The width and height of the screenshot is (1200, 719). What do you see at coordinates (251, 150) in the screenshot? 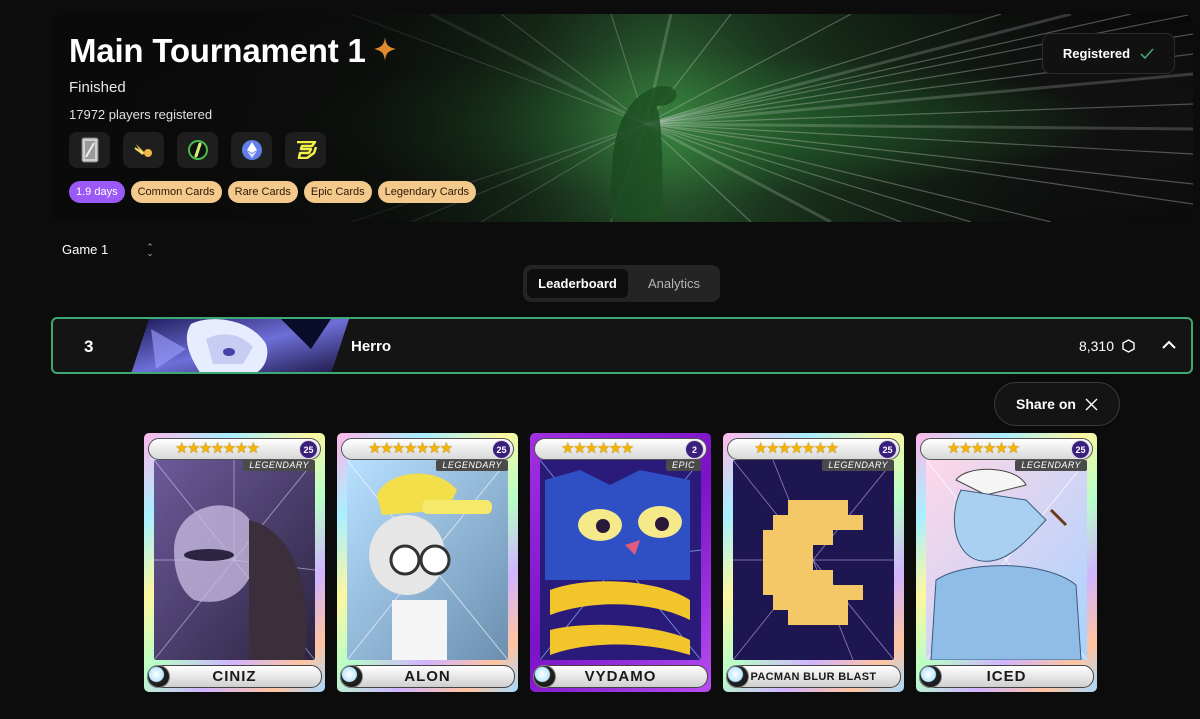
I see `ethereum-icon` at bounding box center [251, 150].